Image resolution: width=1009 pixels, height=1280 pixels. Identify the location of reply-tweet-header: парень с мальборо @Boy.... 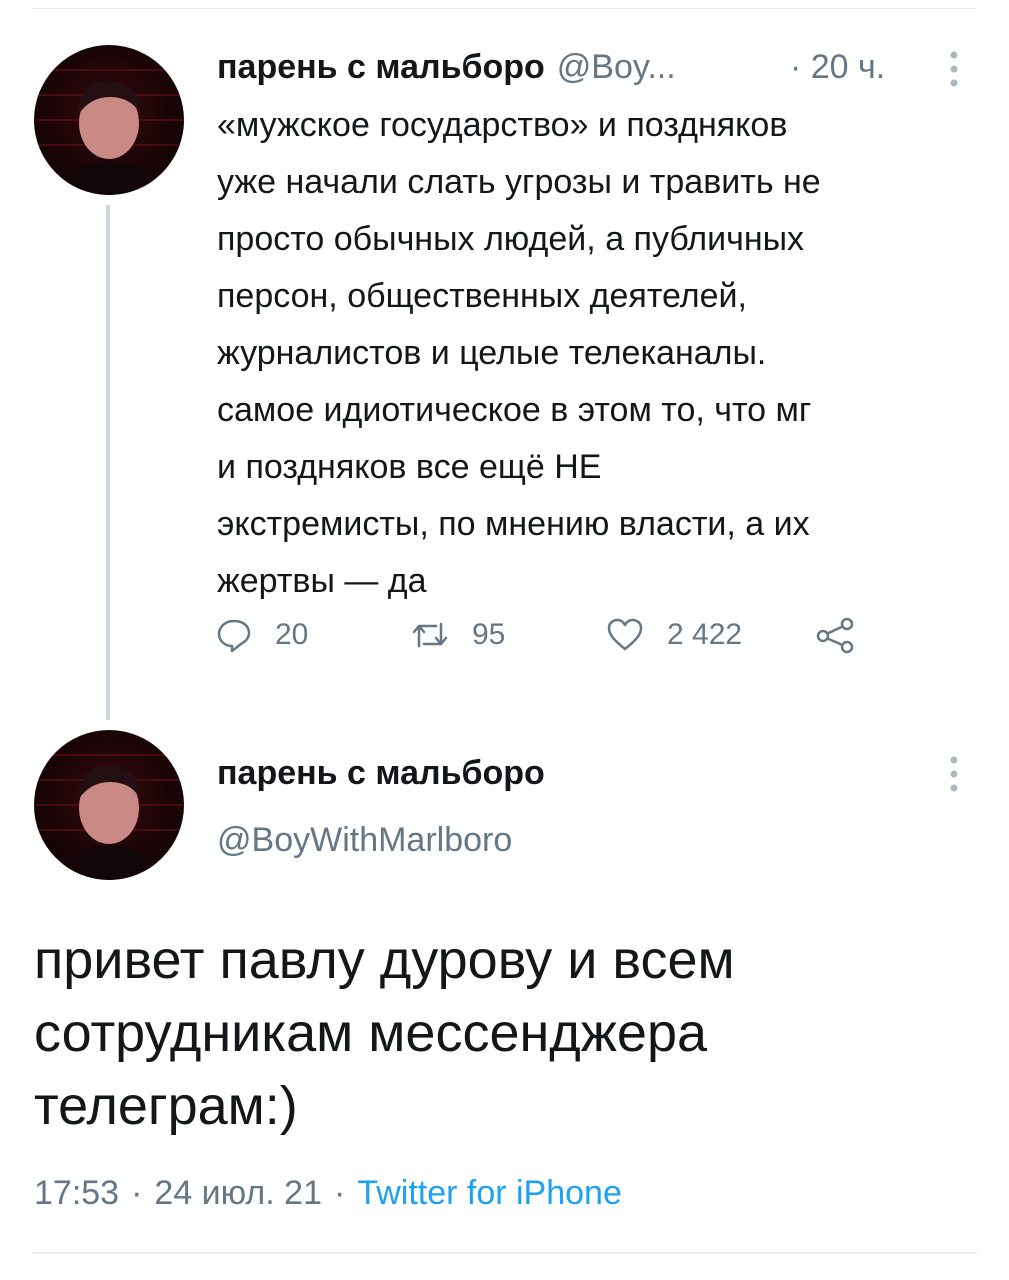
(446, 67).